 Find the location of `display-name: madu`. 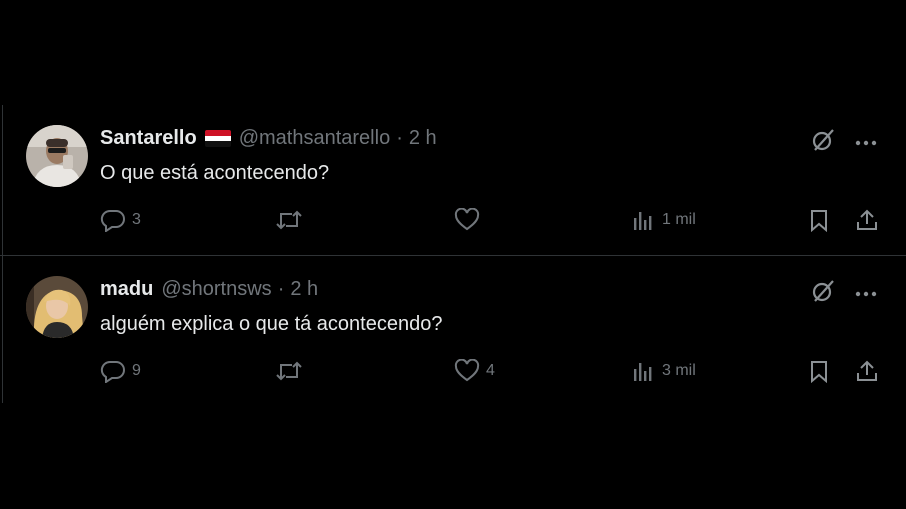

display-name: madu is located at coordinates (126, 289).